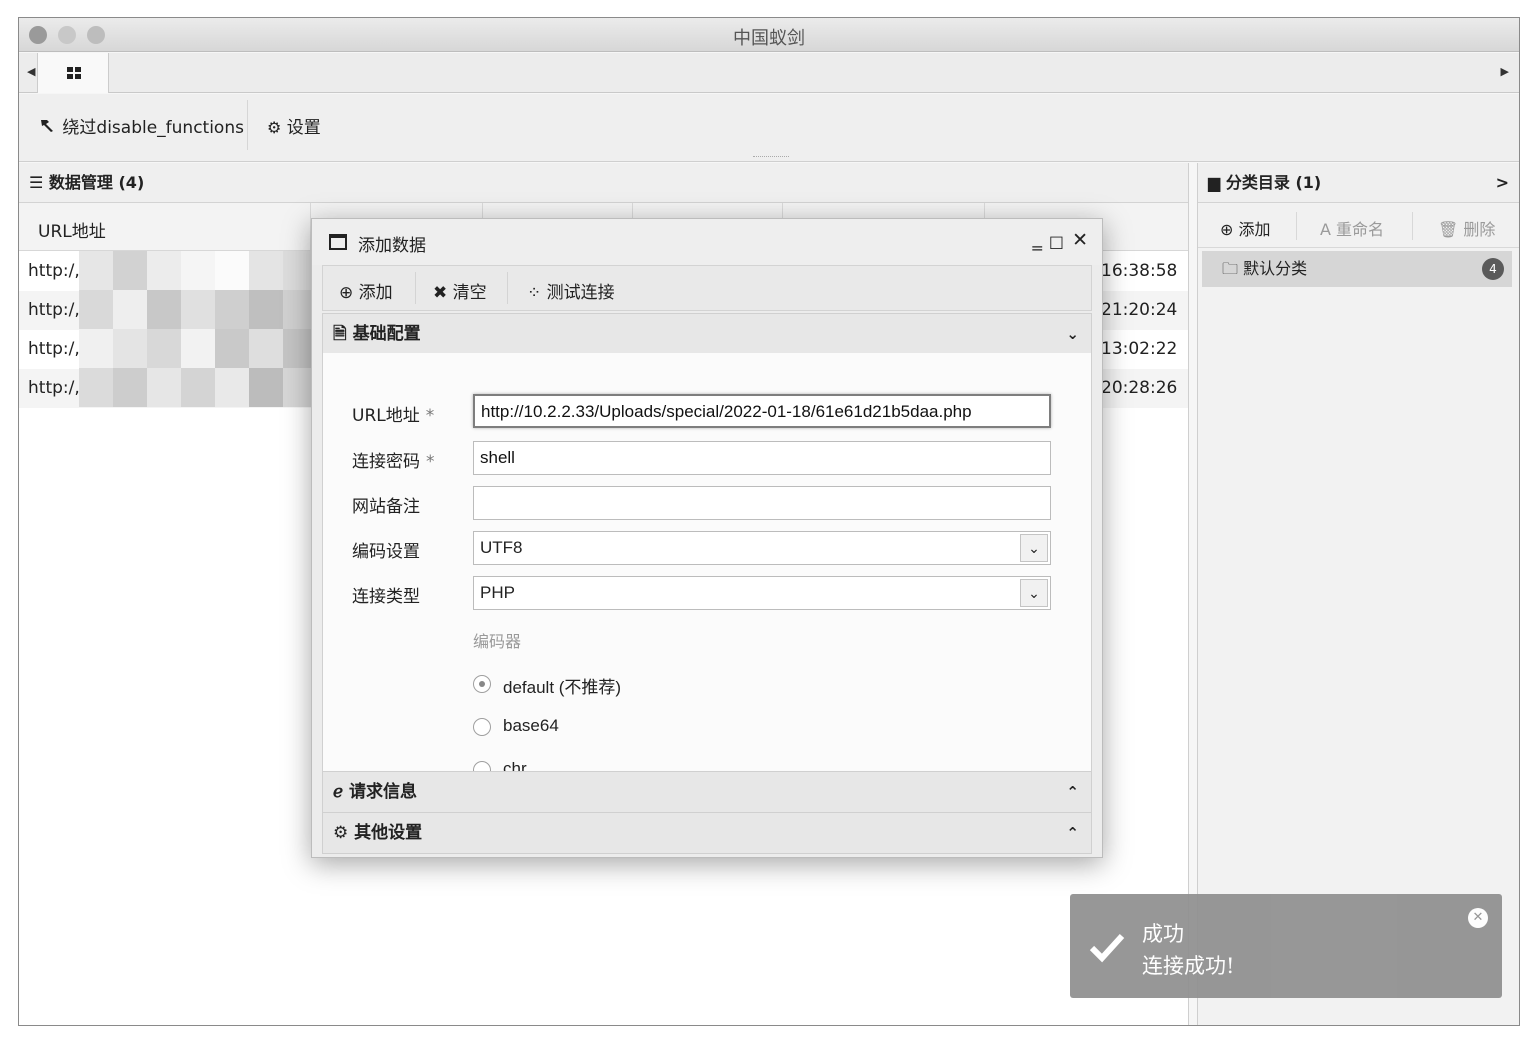 The width and height of the screenshot is (1529, 1044). I want to click on column-url: URL地址, so click(165, 227).